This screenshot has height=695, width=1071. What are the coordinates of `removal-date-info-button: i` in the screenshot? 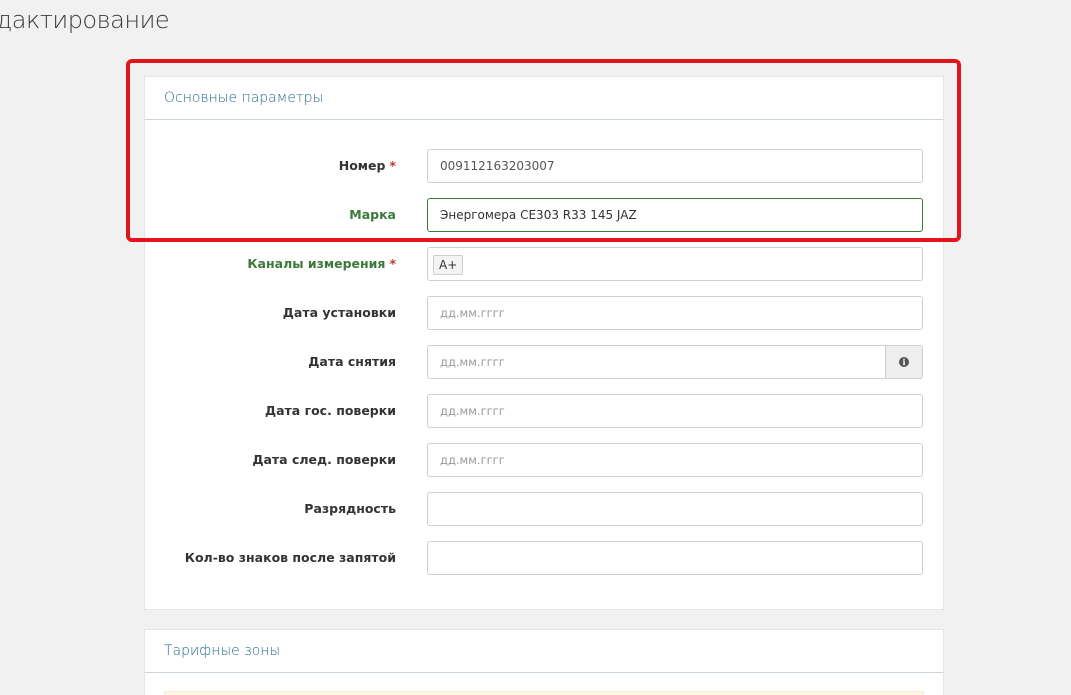 It's located at (904, 362).